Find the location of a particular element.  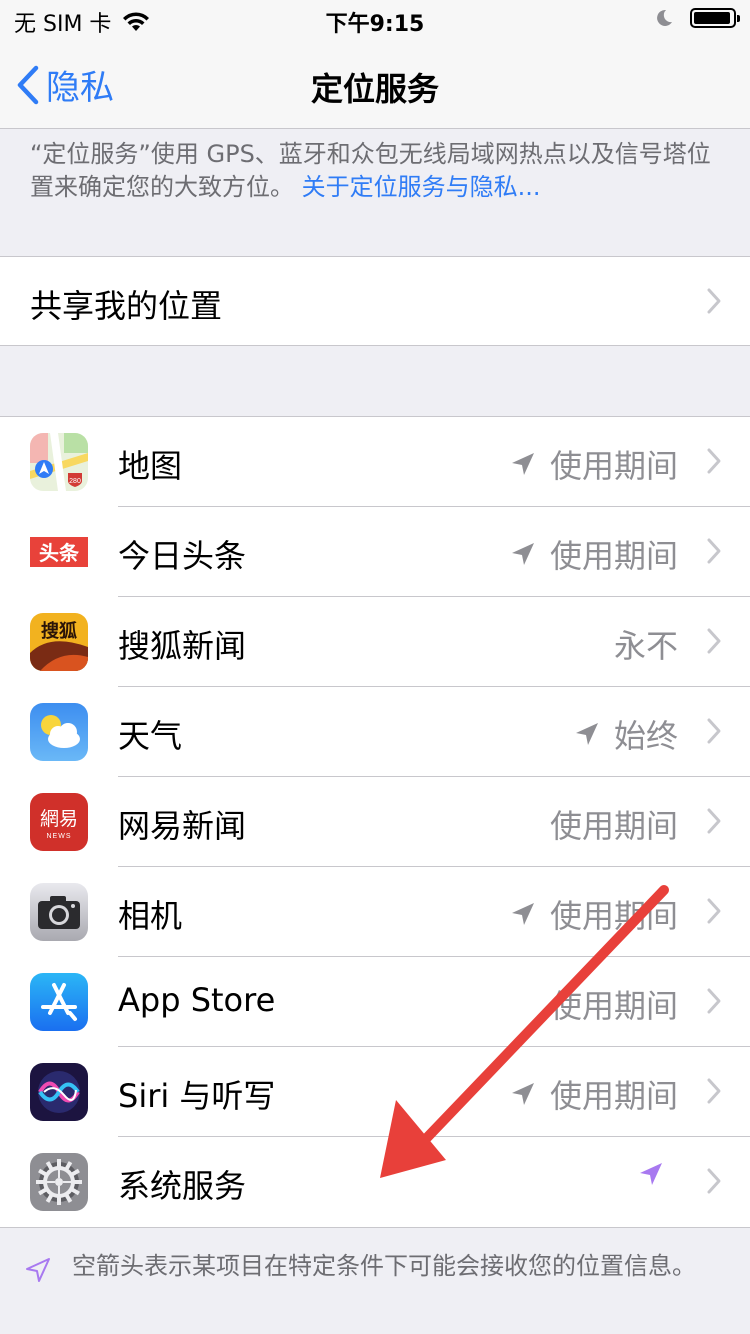

location-permission: 始终 is located at coordinates (626, 734).